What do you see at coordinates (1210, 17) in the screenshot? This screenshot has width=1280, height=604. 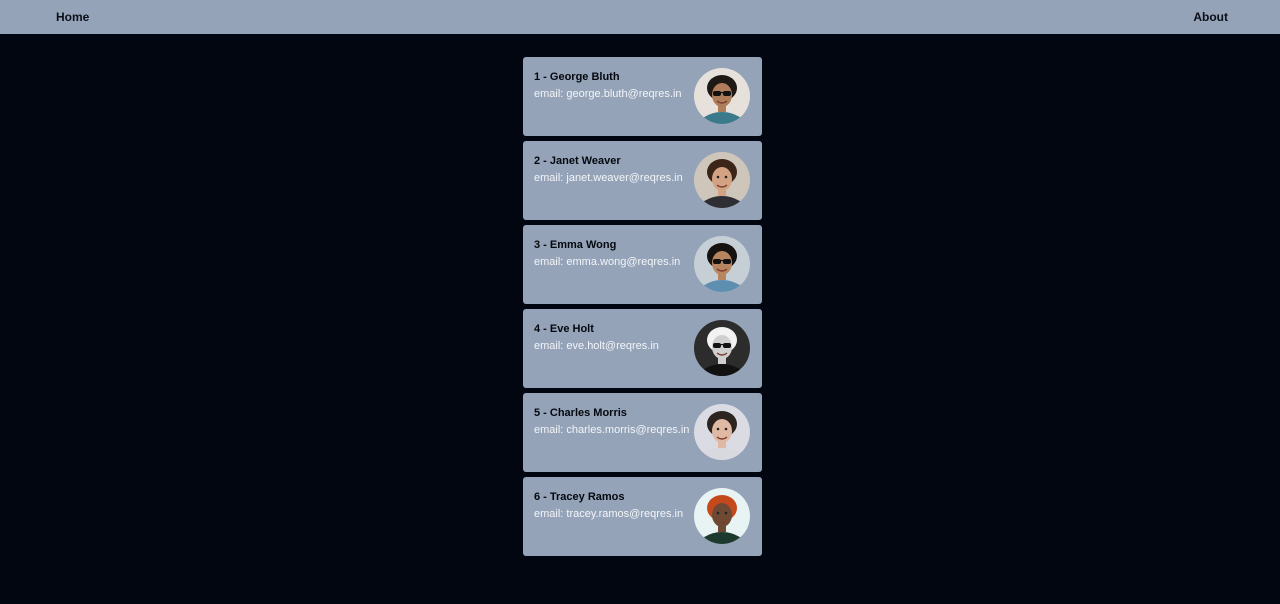 I see `nav-about-link: About` at bounding box center [1210, 17].